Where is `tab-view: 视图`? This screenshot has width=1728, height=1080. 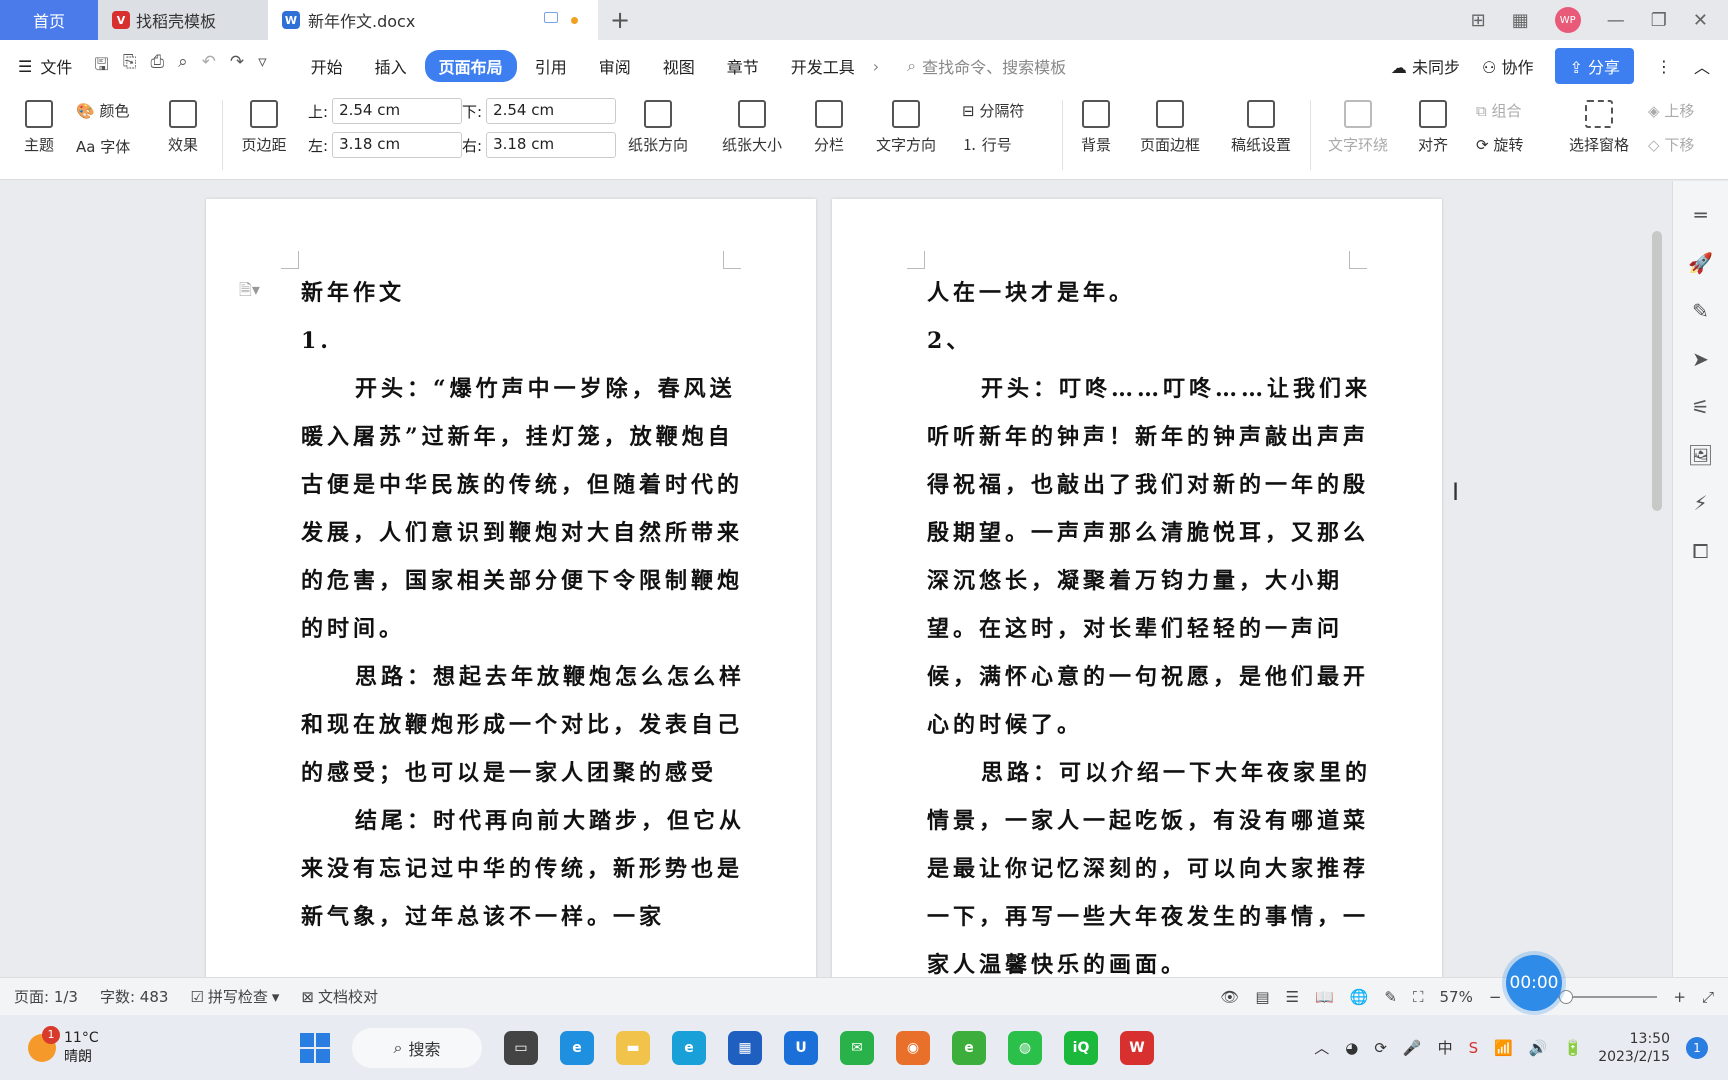
tab-view: 视图 is located at coordinates (679, 66).